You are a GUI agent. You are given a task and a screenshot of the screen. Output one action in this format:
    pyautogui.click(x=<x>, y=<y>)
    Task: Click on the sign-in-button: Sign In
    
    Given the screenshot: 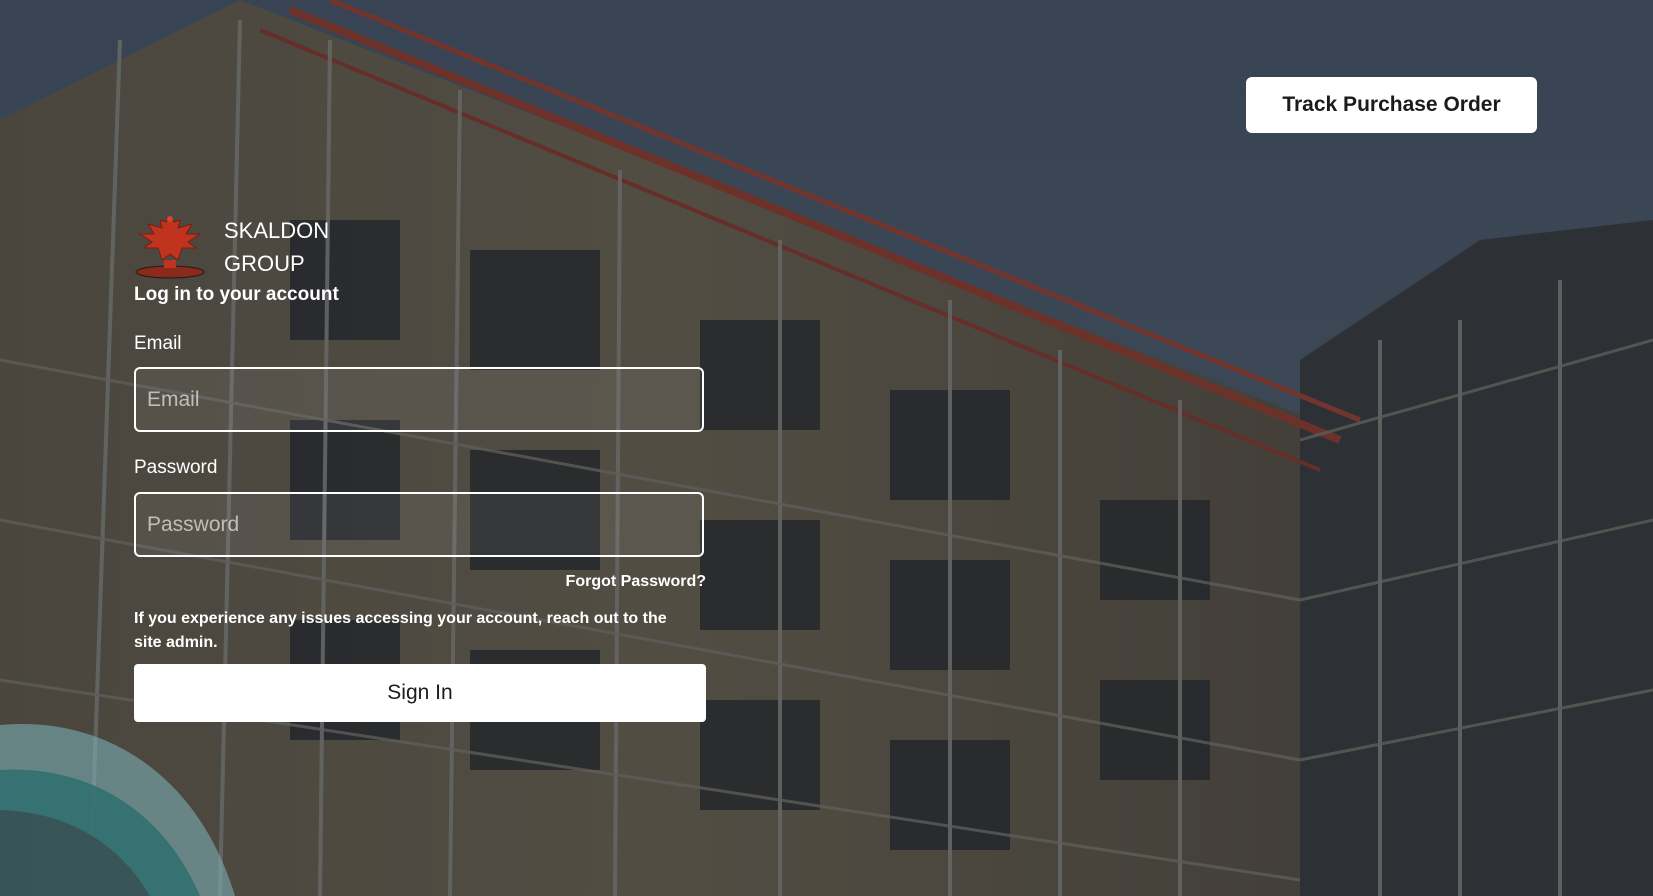 What is the action you would take?
    pyautogui.click(x=420, y=693)
    